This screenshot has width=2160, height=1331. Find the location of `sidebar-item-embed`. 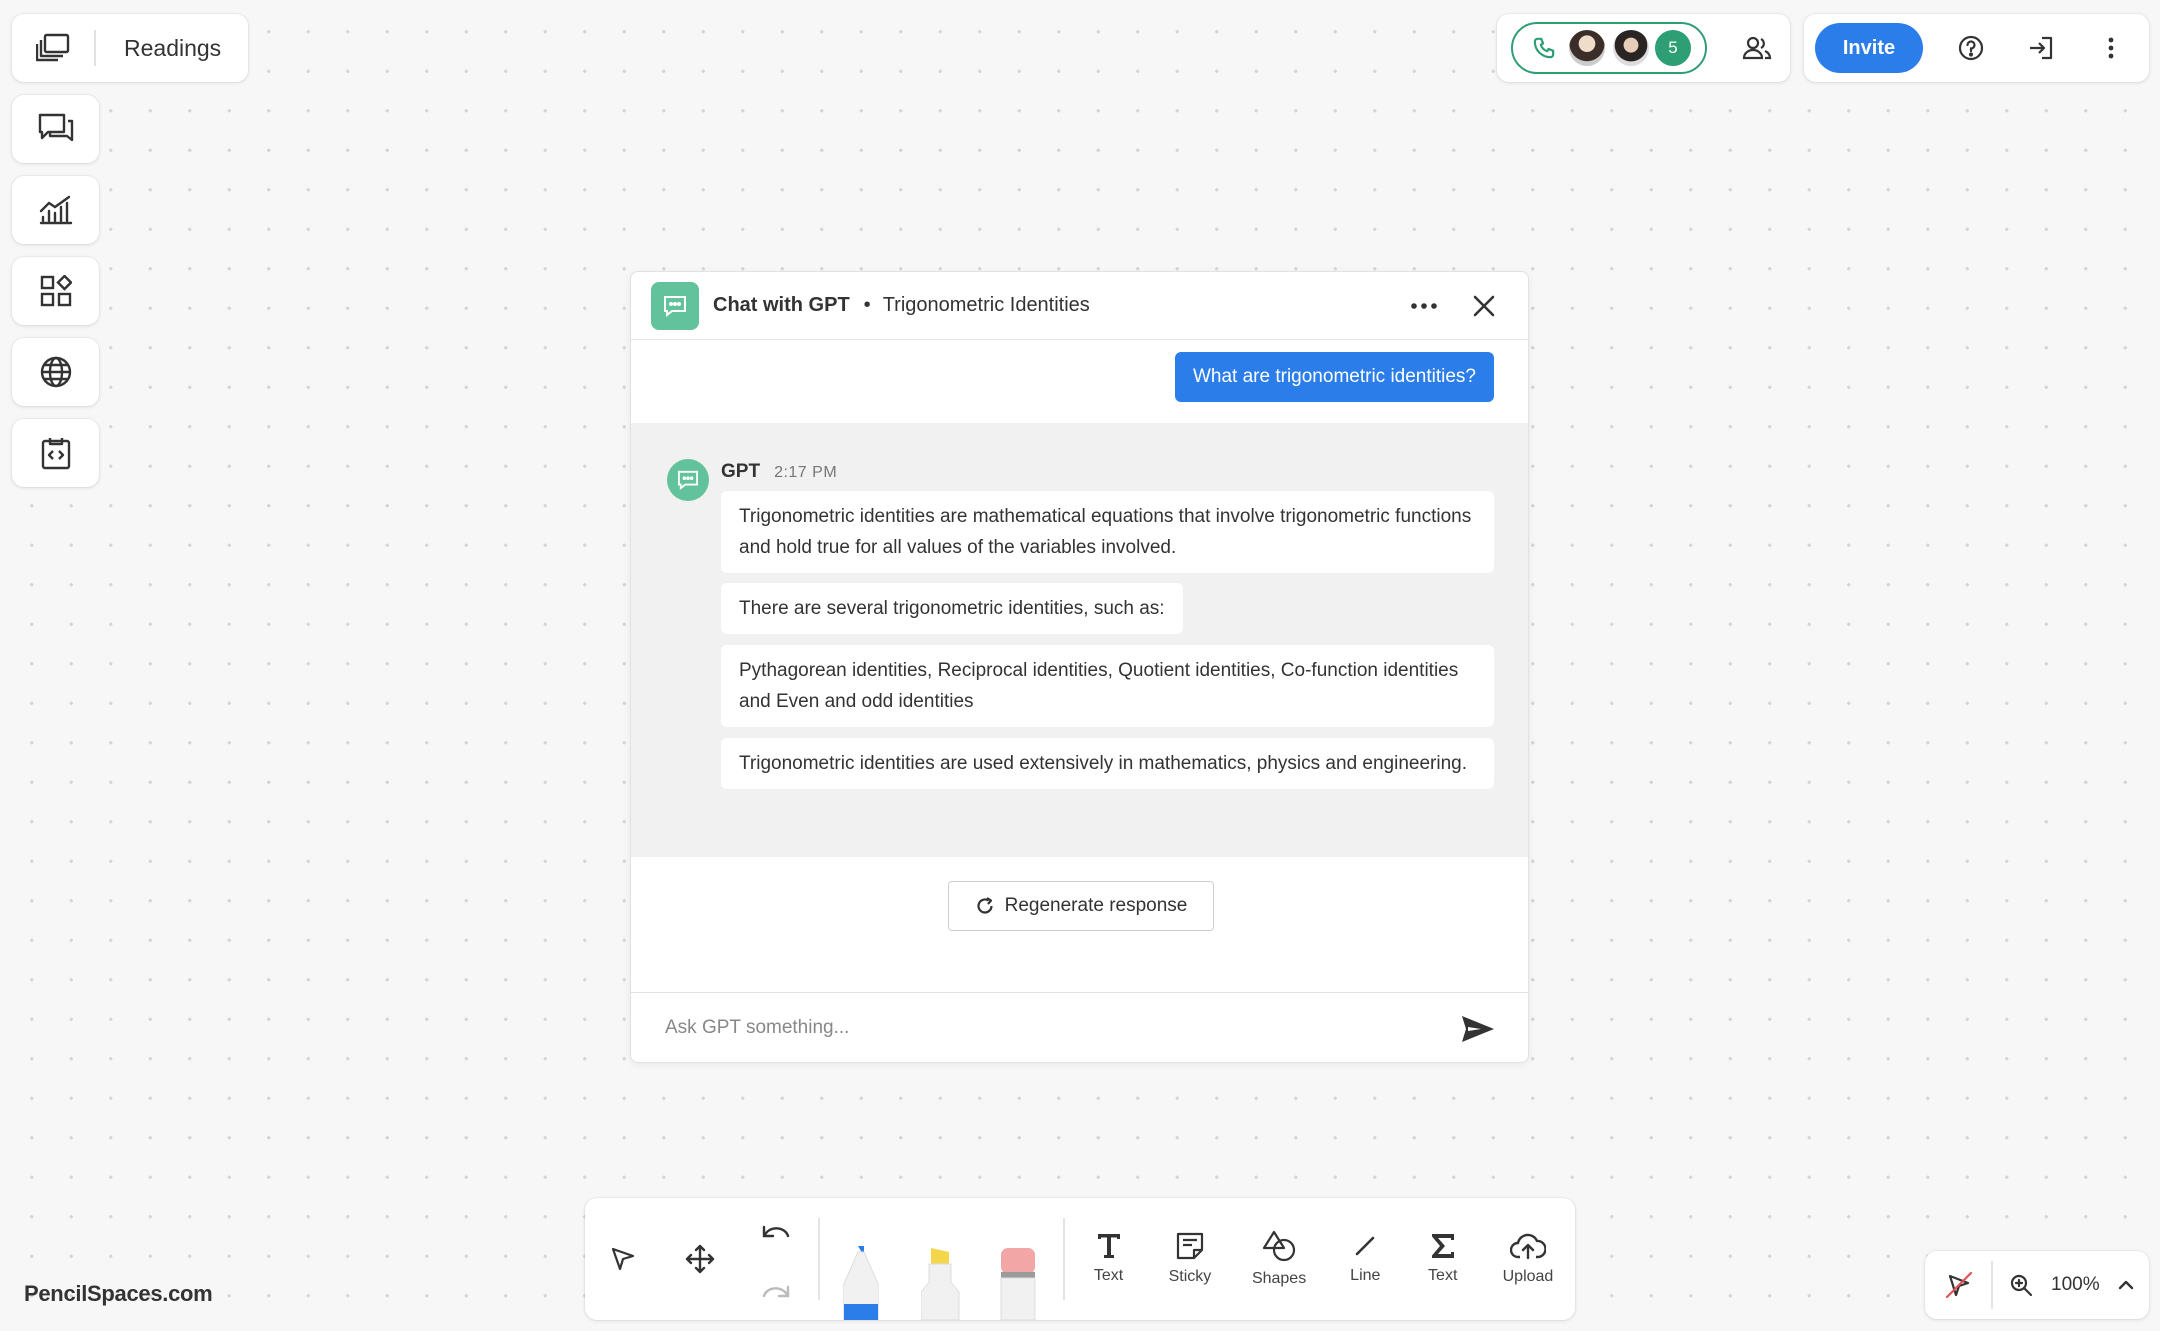

sidebar-item-embed is located at coordinates (55, 453).